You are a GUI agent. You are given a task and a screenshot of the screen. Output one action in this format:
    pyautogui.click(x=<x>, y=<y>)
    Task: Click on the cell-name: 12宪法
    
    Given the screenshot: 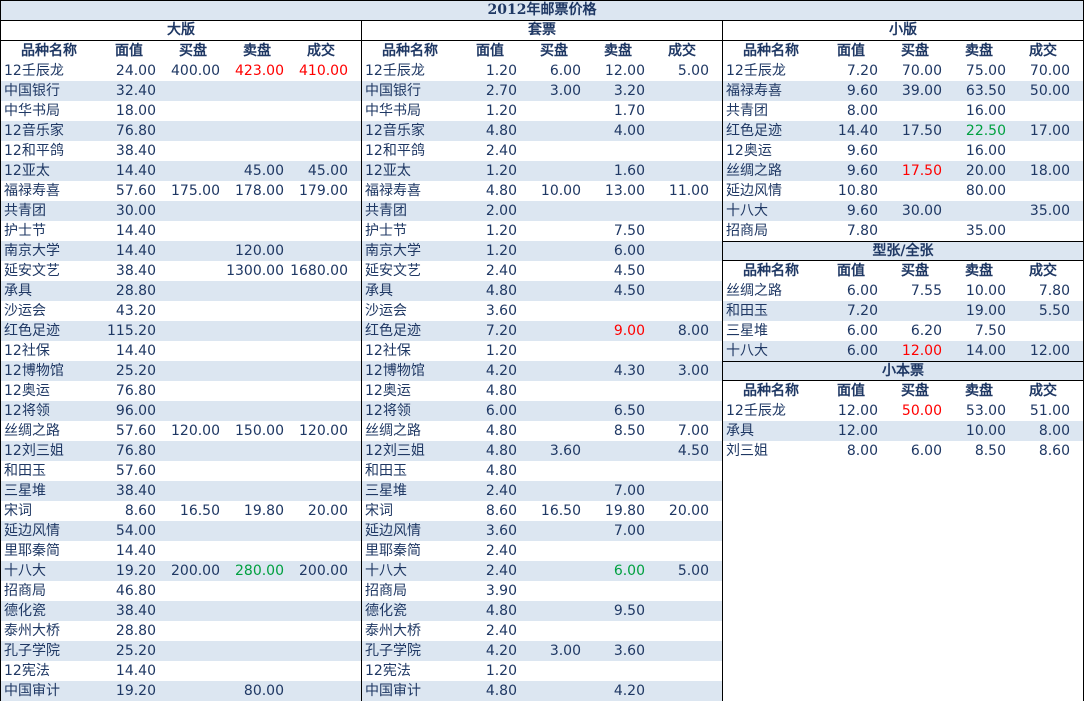 What is the action you would take?
    pyautogui.click(x=27, y=671)
    